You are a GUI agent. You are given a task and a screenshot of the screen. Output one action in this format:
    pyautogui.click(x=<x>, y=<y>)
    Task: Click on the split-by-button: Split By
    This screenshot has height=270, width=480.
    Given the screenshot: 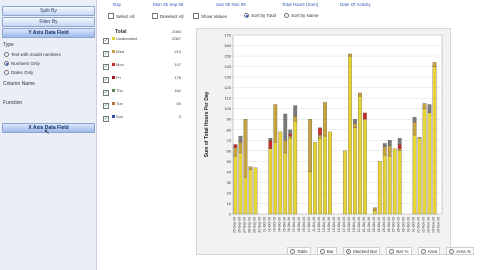 What is the action you would take?
    pyautogui.click(x=48, y=11)
    